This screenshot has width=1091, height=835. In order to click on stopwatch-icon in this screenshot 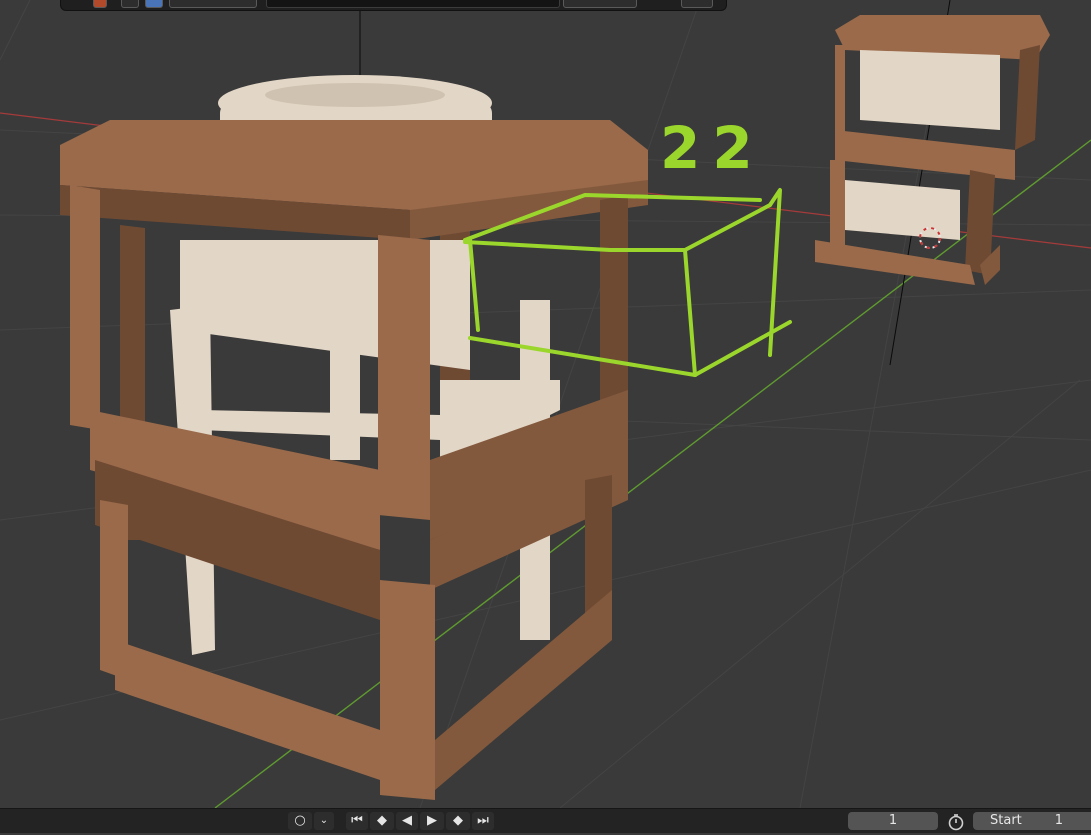, I will do `click(957, 822)`.